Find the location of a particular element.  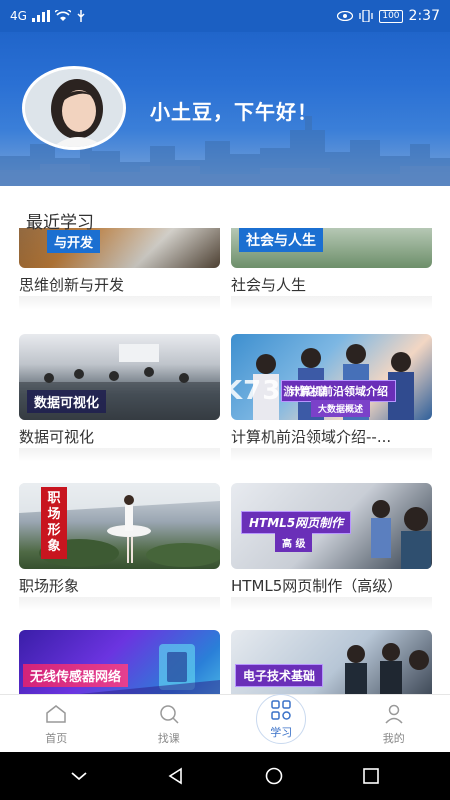

bottom-tab-bar: 首页 找课 学习 我的 is located at coordinates (225, 722).